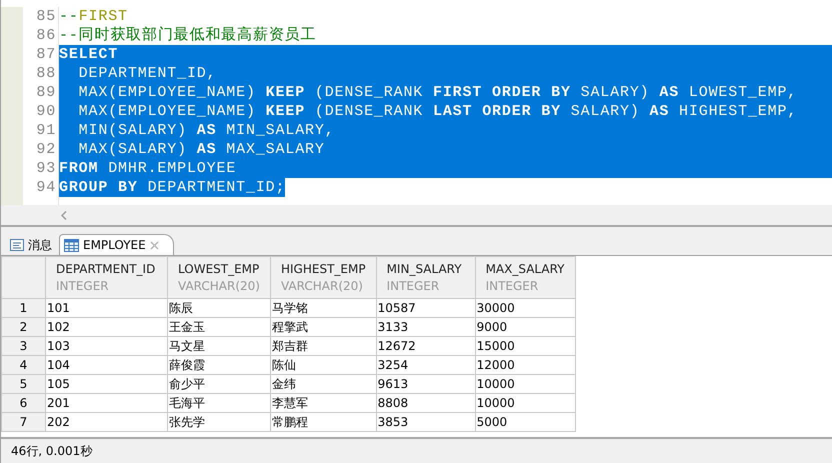 This screenshot has height=463, width=832. What do you see at coordinates (426, 346) in the screenshot?
I see `table-cell: 12672` at bounding box center [426, 346].